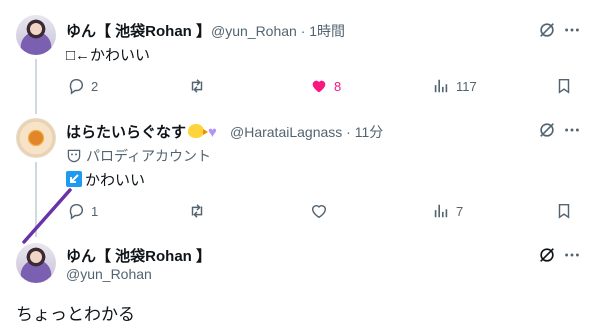 Image resolution: width=598 pixels, height=333 pixels. What do you see at coordinates (46, 216) in the screenshot?
I see `annotation-stroke` at bounding box center [46, 216].